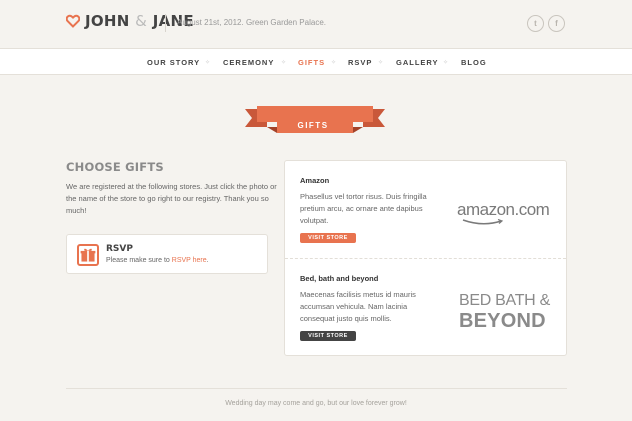 This screenshot has width=632, height=421. Describe the element at coordinates (535, 23) in the screenshot. I see `twitter-icon: t` at that location.